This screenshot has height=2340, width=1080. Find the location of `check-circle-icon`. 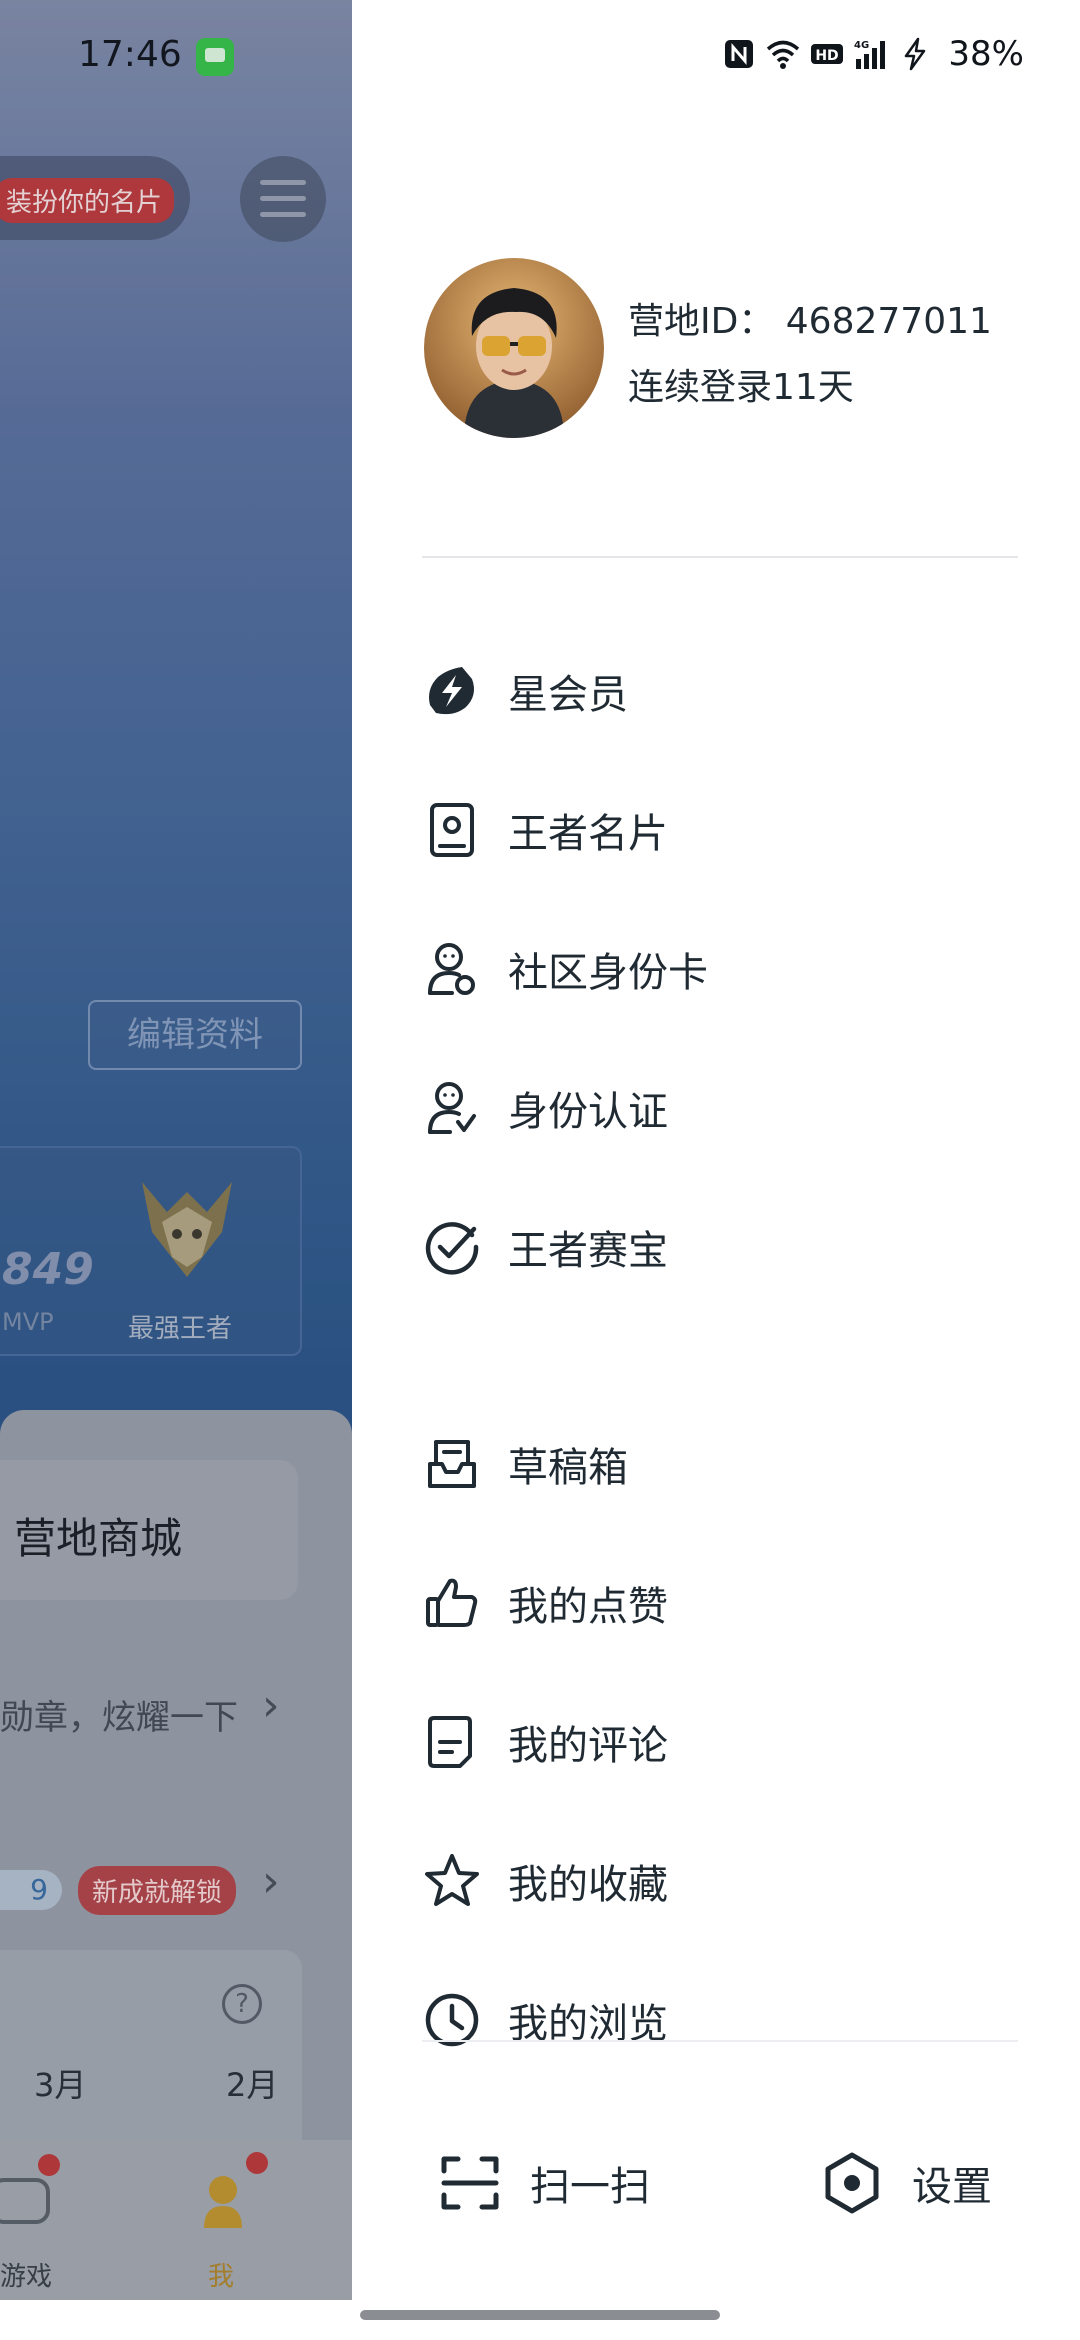

check-circle-icon is located at coordinates (452, 1248).